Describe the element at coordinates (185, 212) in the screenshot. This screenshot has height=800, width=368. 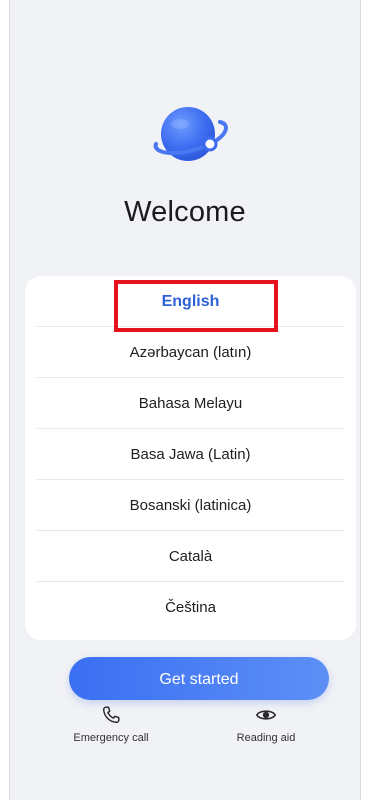
I see `welcome-title: Welcome` at that location.